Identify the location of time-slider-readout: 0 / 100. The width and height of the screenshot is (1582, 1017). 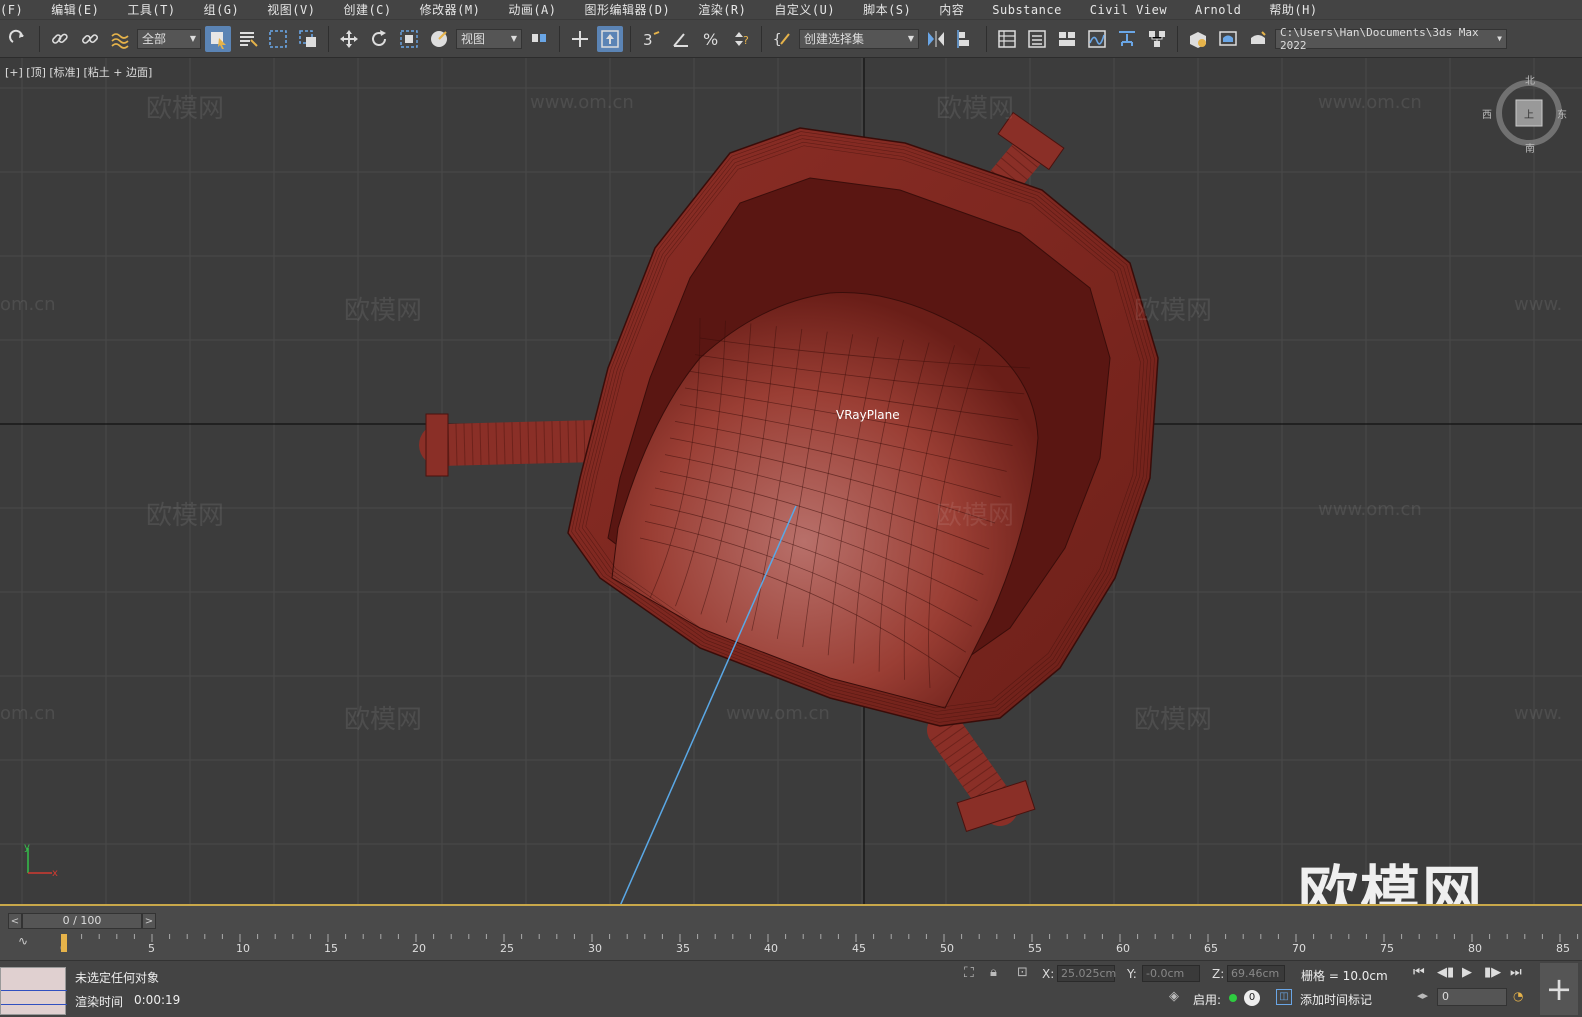
(82, 921).